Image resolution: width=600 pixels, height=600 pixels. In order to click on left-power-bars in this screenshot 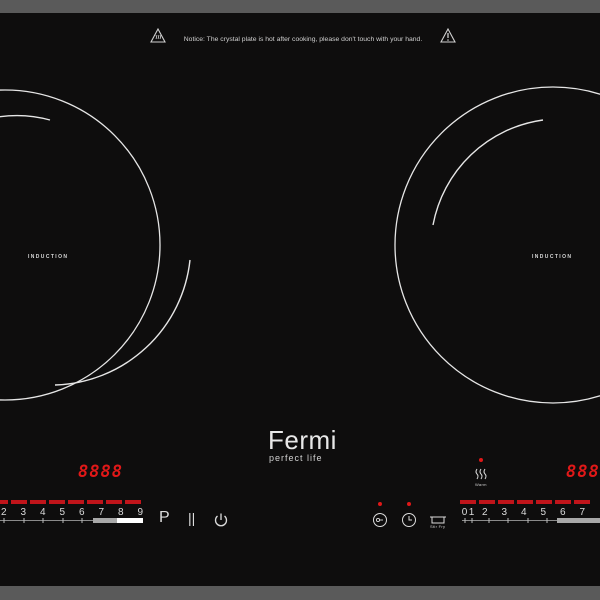, I will do `click(70, 502)`.